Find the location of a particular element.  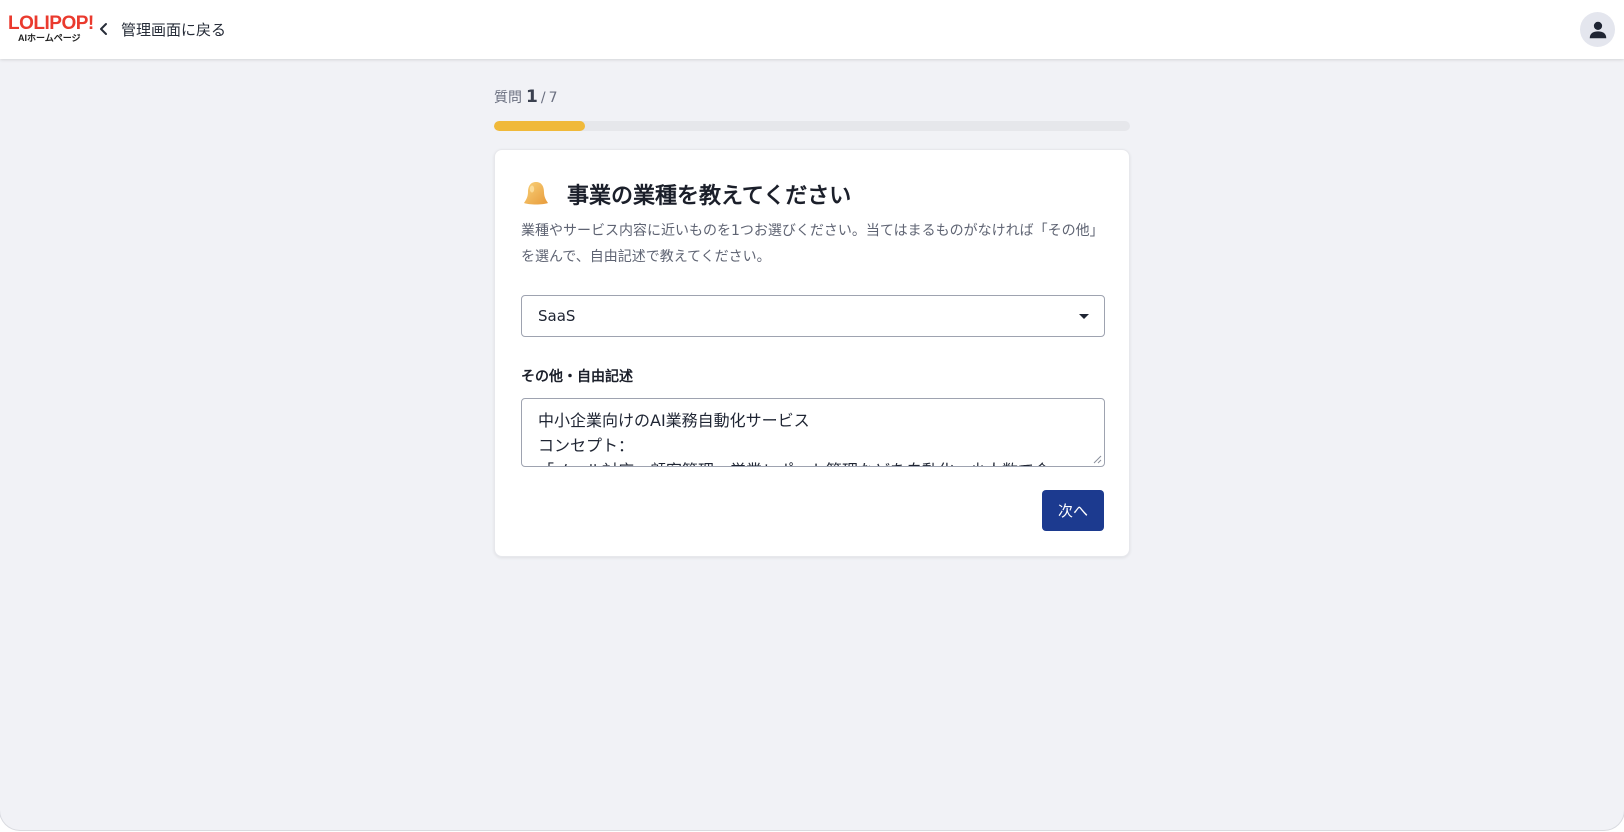

back-to-admin-link: 管理画面に戻る is located at coordinates (161, 29).